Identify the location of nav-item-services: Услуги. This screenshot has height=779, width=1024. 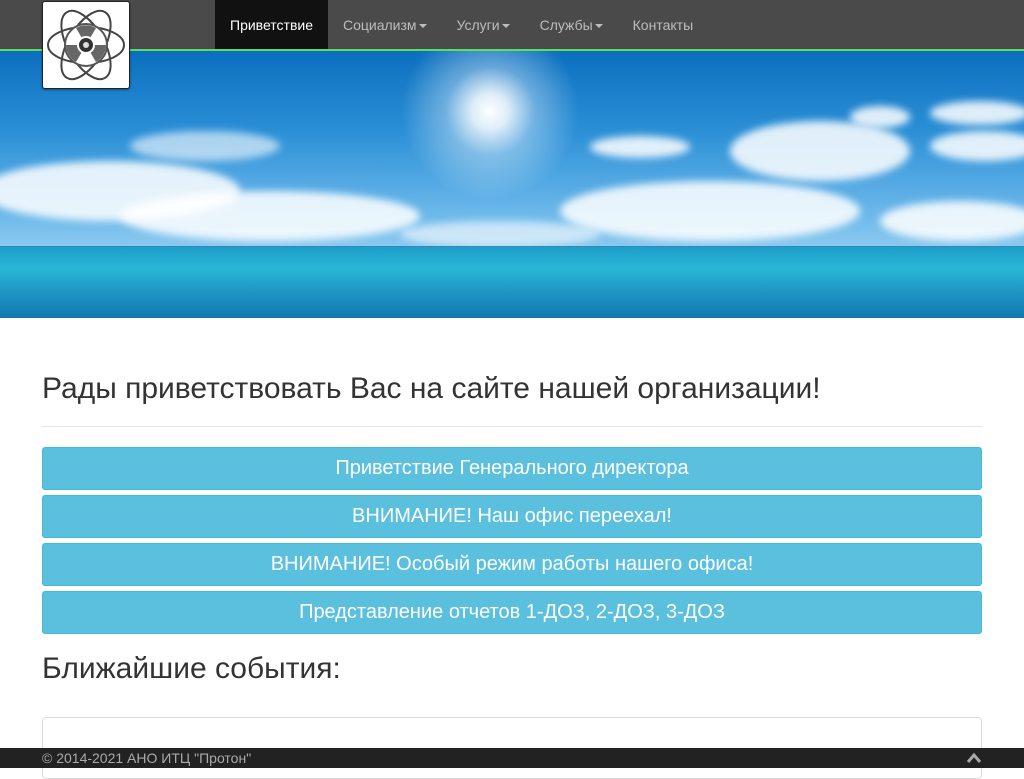
(483, 24).